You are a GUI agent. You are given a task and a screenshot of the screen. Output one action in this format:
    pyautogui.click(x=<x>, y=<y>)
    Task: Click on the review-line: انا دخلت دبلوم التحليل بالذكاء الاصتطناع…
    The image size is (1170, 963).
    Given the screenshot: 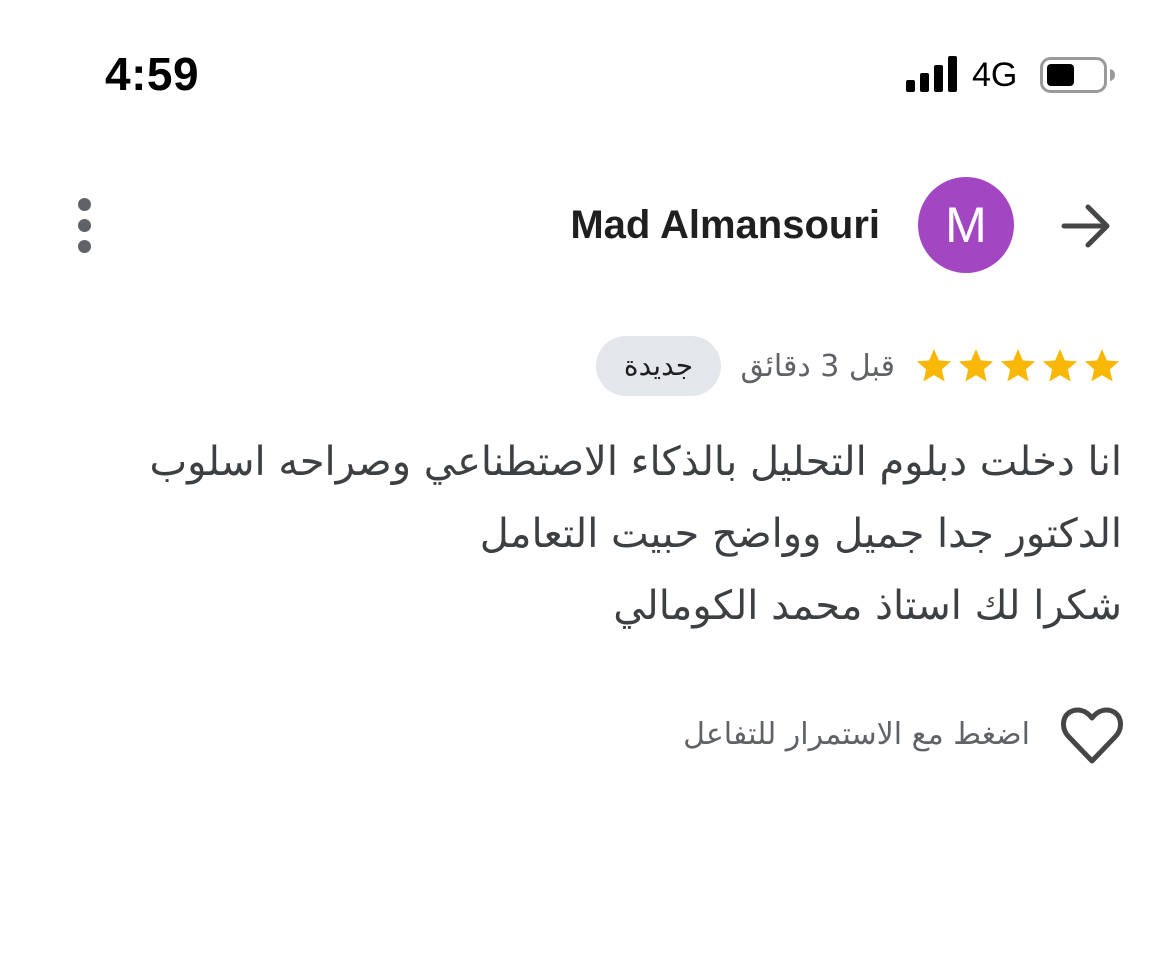 What is the action you would take?
    pyautogui.click(x=635, y=462)
    